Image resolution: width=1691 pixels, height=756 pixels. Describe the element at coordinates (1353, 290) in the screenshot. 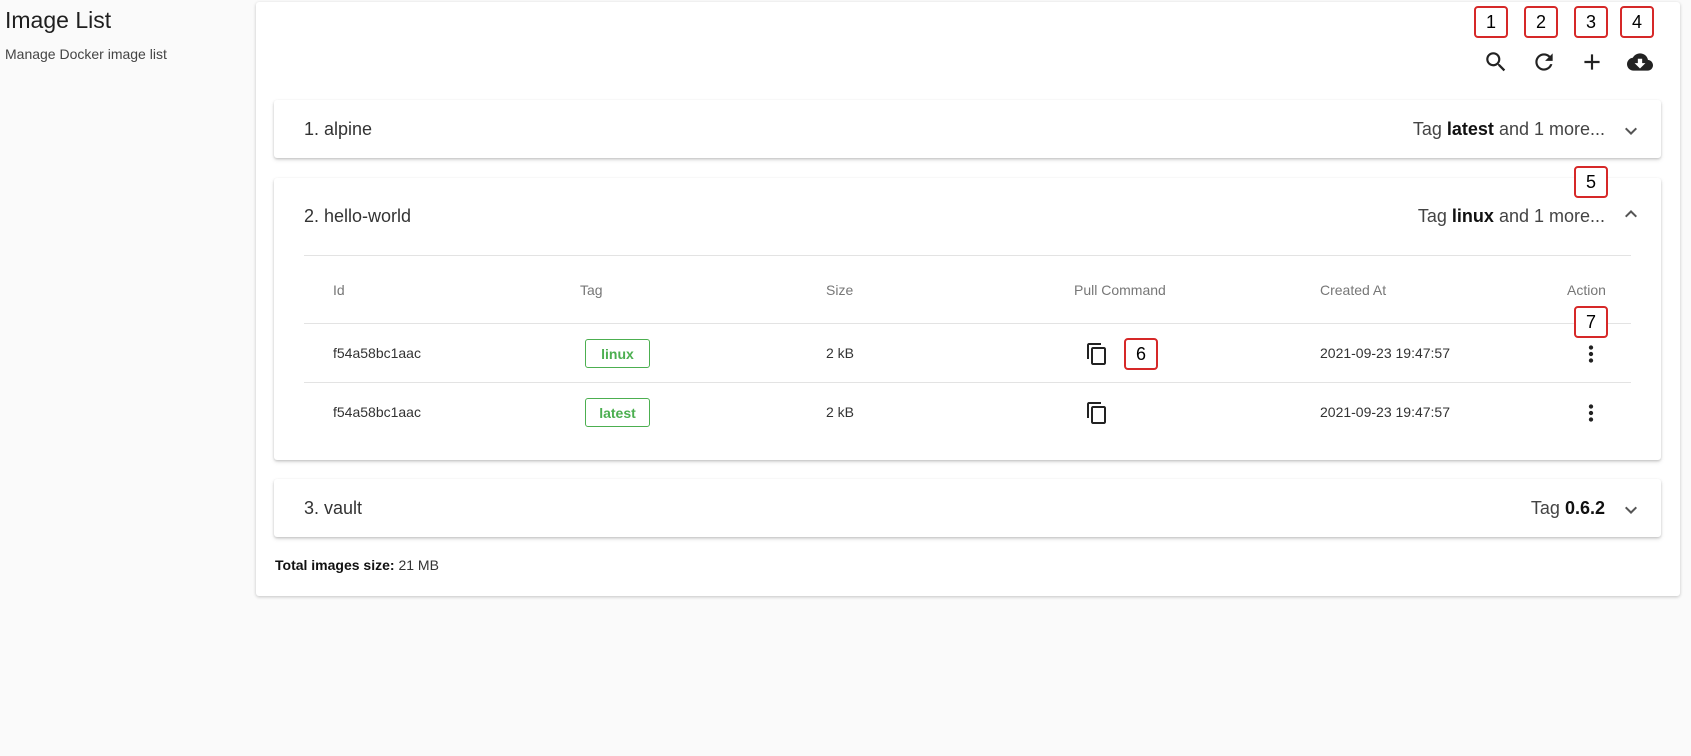

I see `column-header-created-at: Created At` at that location.